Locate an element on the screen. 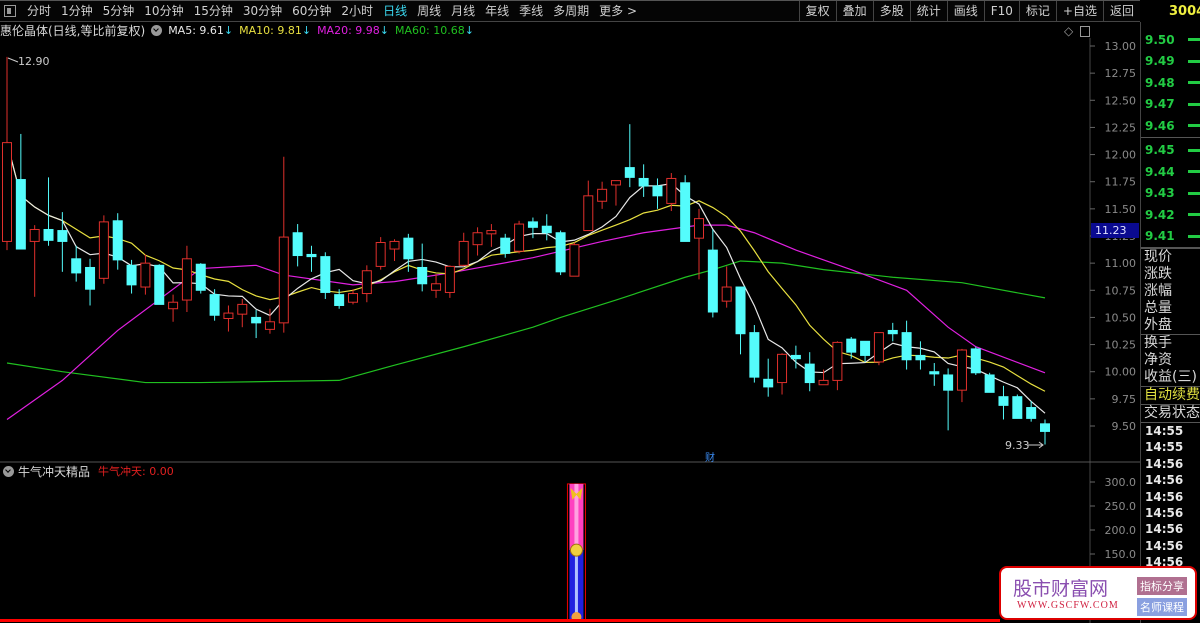  toolbar-button: 多股 is located at coordinates (891, 11).